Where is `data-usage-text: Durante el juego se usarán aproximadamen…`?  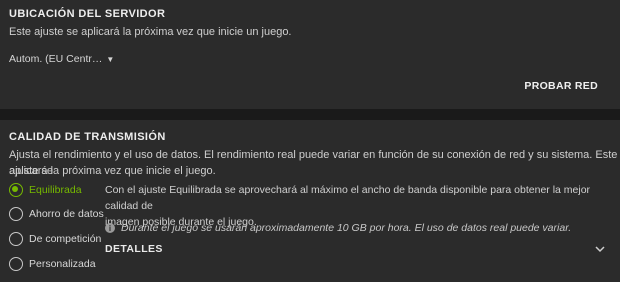
data-usage-text: Durante el juego se usarán aproximadamen… is located at coordinates (346, 228).